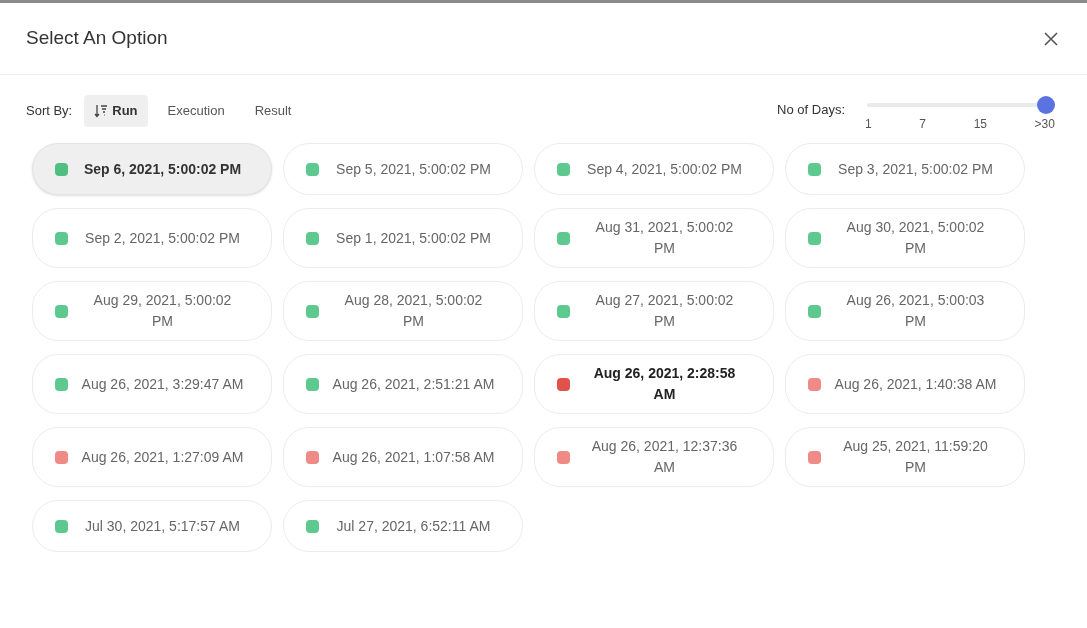  What do you see at coordinates (980, 124) in the screenshot?
I see `days-tick-label: 15` at bounding box center [980, 124].